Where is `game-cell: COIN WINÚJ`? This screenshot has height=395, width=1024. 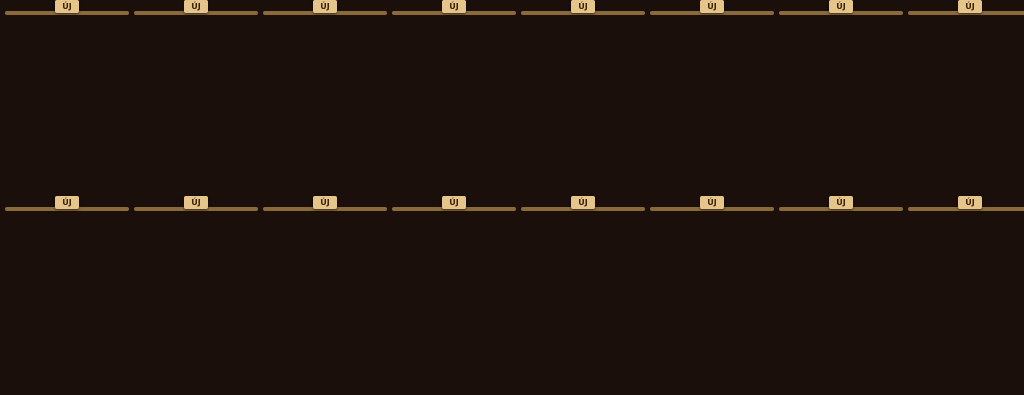
game-cell: COIN WINÚJ is located at coordinates (966, 293).